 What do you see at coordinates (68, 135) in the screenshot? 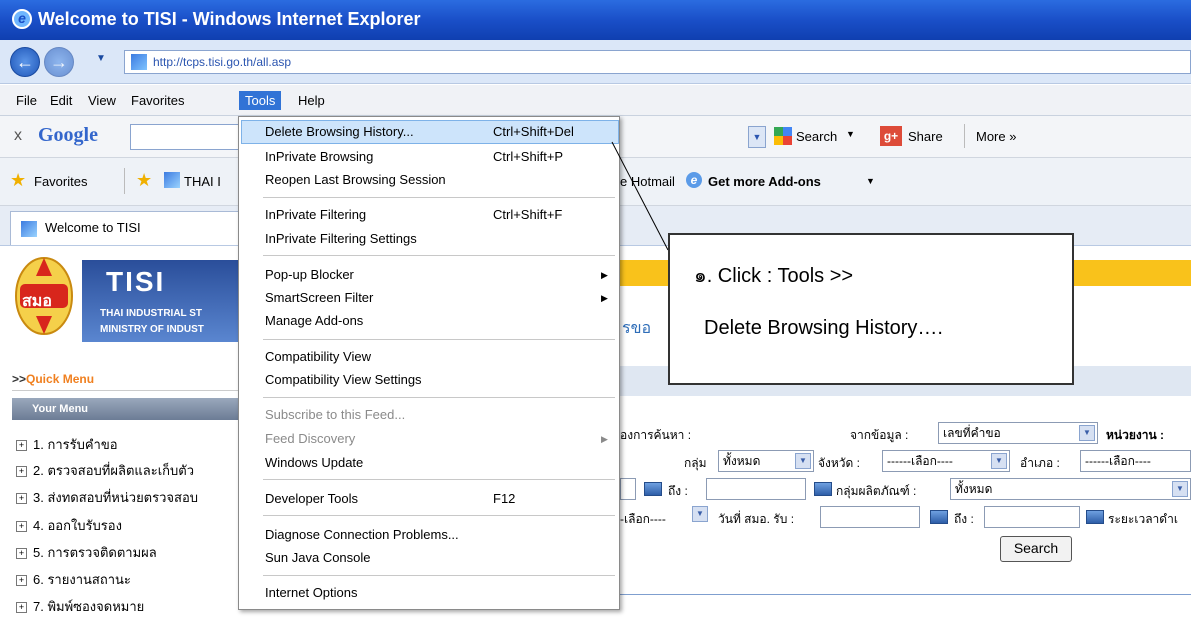
I see `google-logo: Google` at bounding box center [68, 135].